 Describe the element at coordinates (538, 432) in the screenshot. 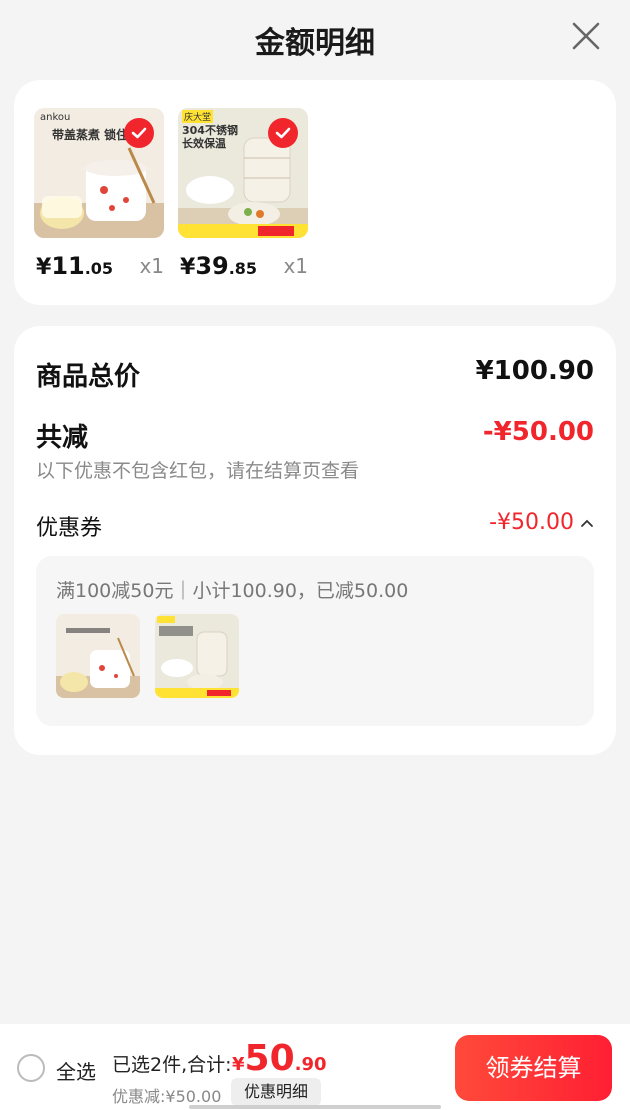

I see `total-reduce-value: -¥50.00` at that location.